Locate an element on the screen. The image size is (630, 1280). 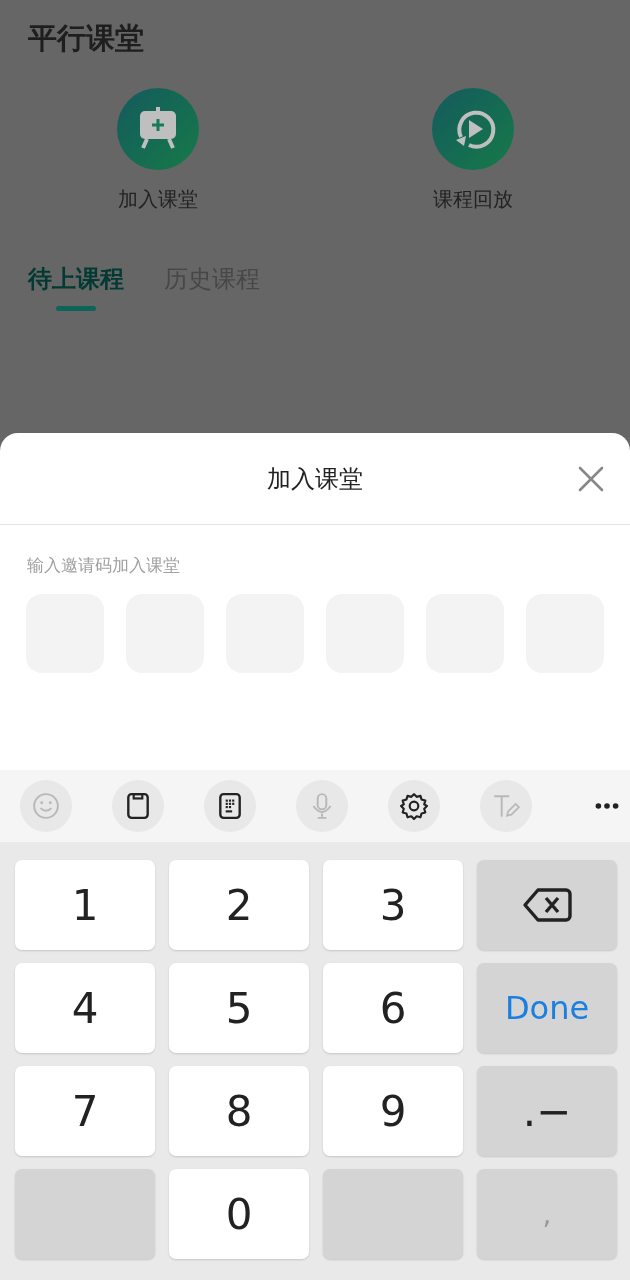
keypad-icon is located at coordinates (230, 806).